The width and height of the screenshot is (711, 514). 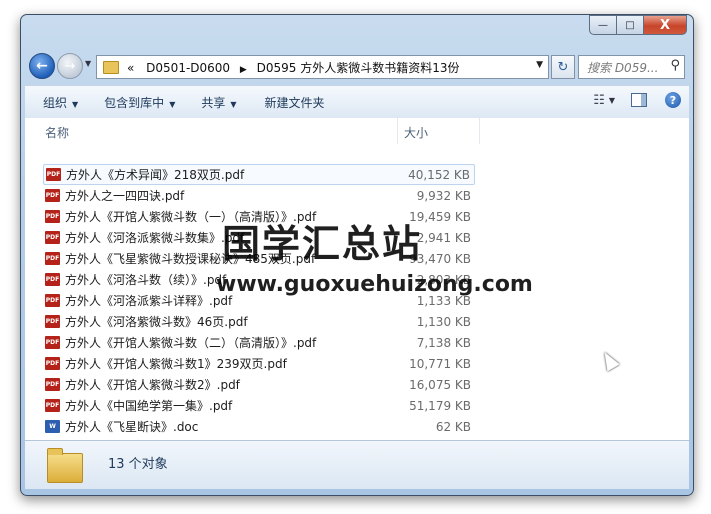 I want to click on file-size: 10,771 KB, so click(x=440, y=363).